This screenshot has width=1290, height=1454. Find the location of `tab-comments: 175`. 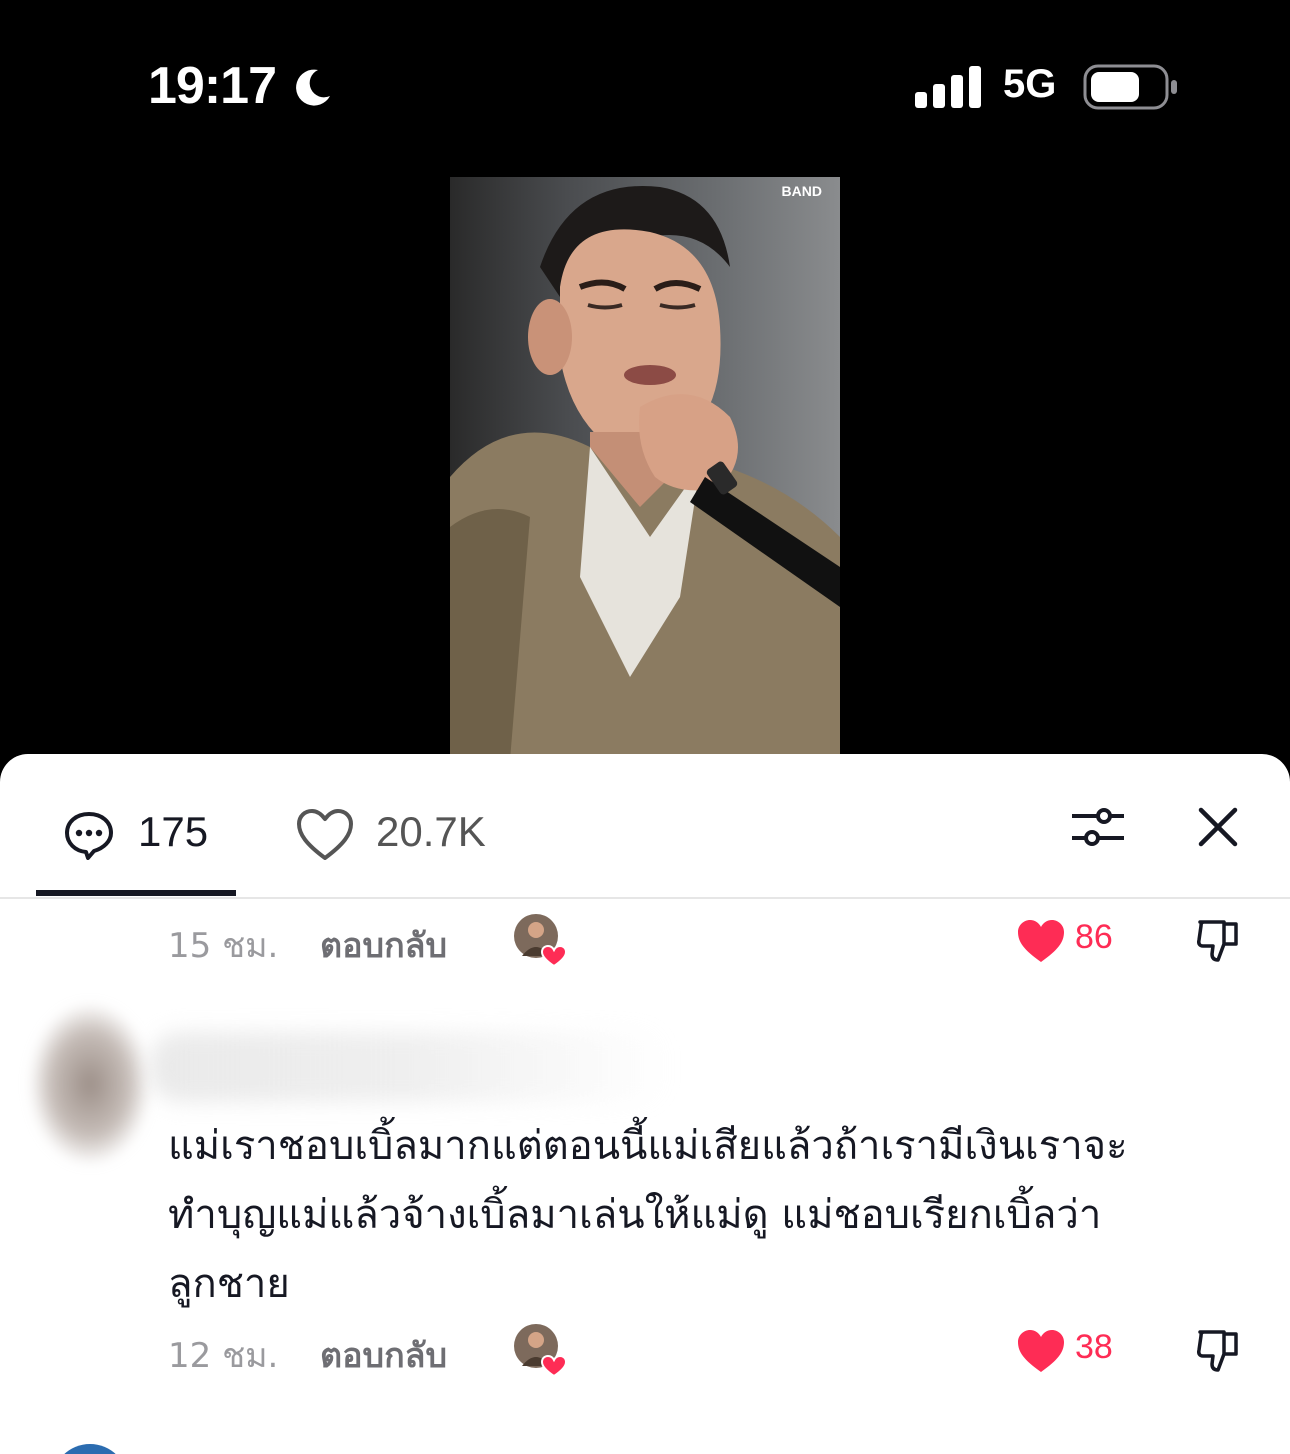

tab-comments: 175 is located at coordinates (136, 844).